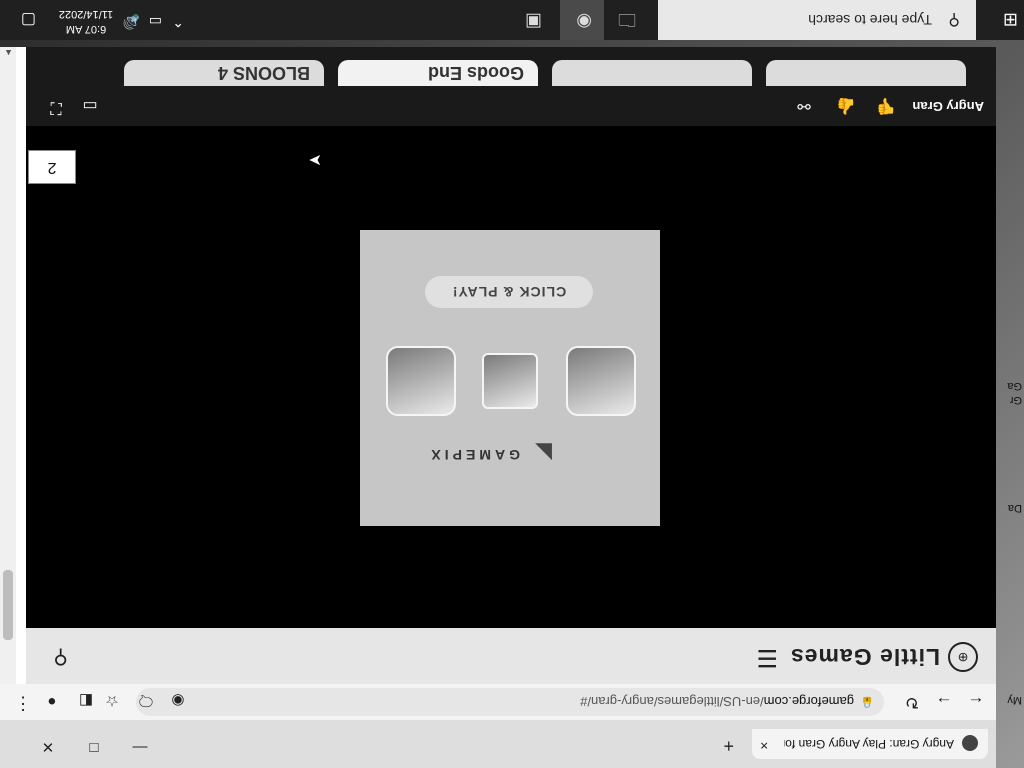 The width and height of the screenshot is (1024, 768). What do you see at coordinates (315, 159) in the screenshot?
I see `mouse-cursor-icon: ➤` at bounding box center [315, 159].